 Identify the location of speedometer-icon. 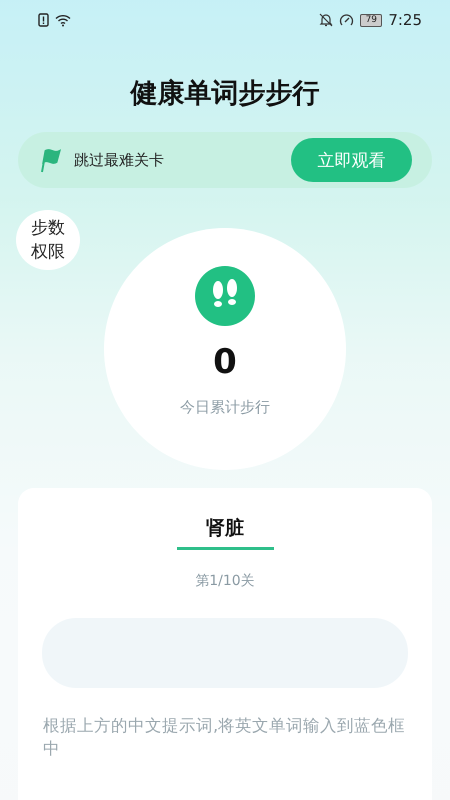
(346, 20).